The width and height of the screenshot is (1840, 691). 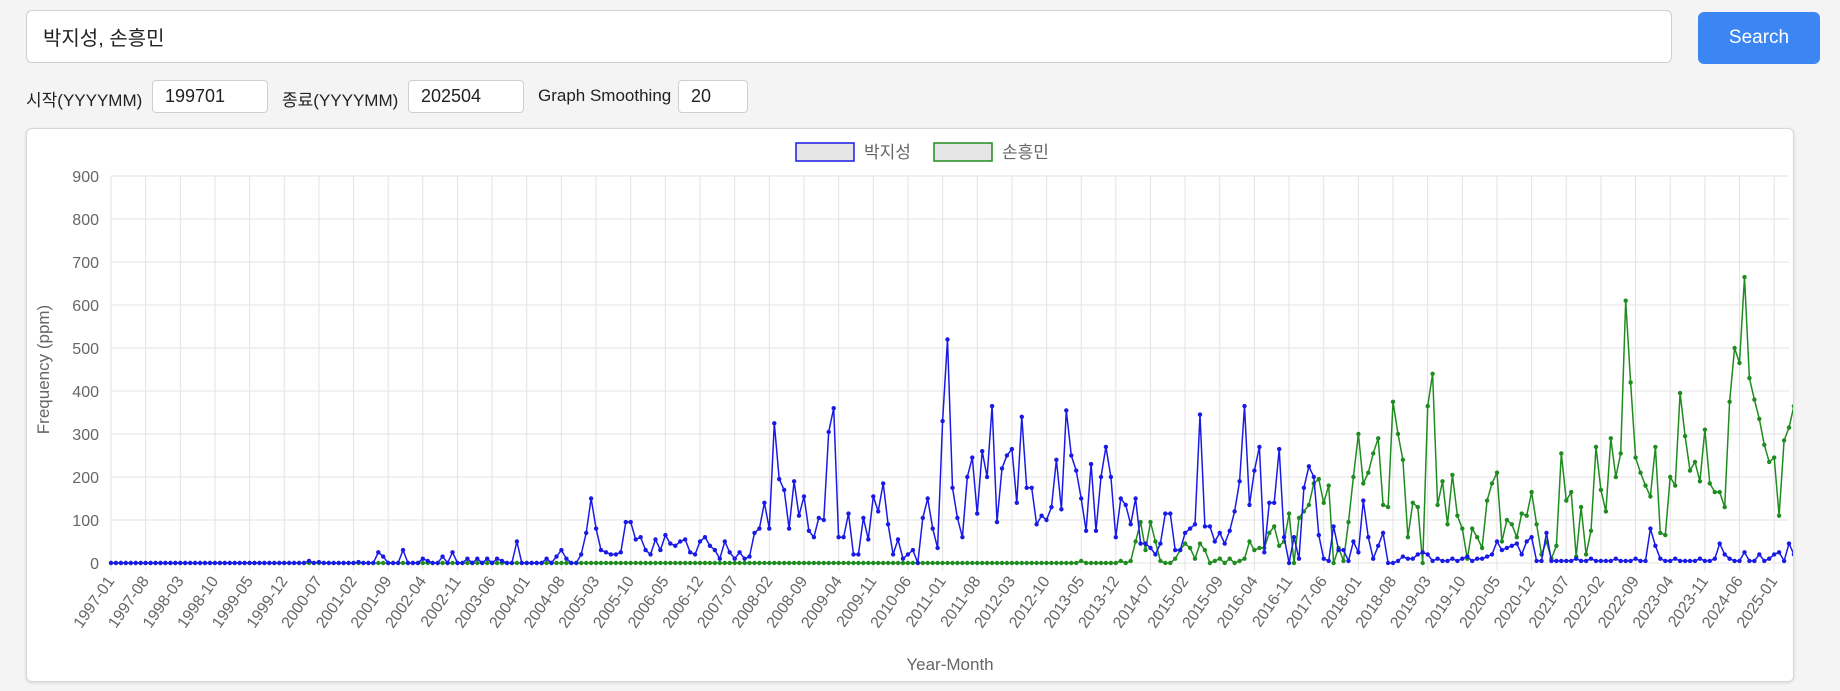 I want to click on search-button: Search, so click(x=1759, y=38).